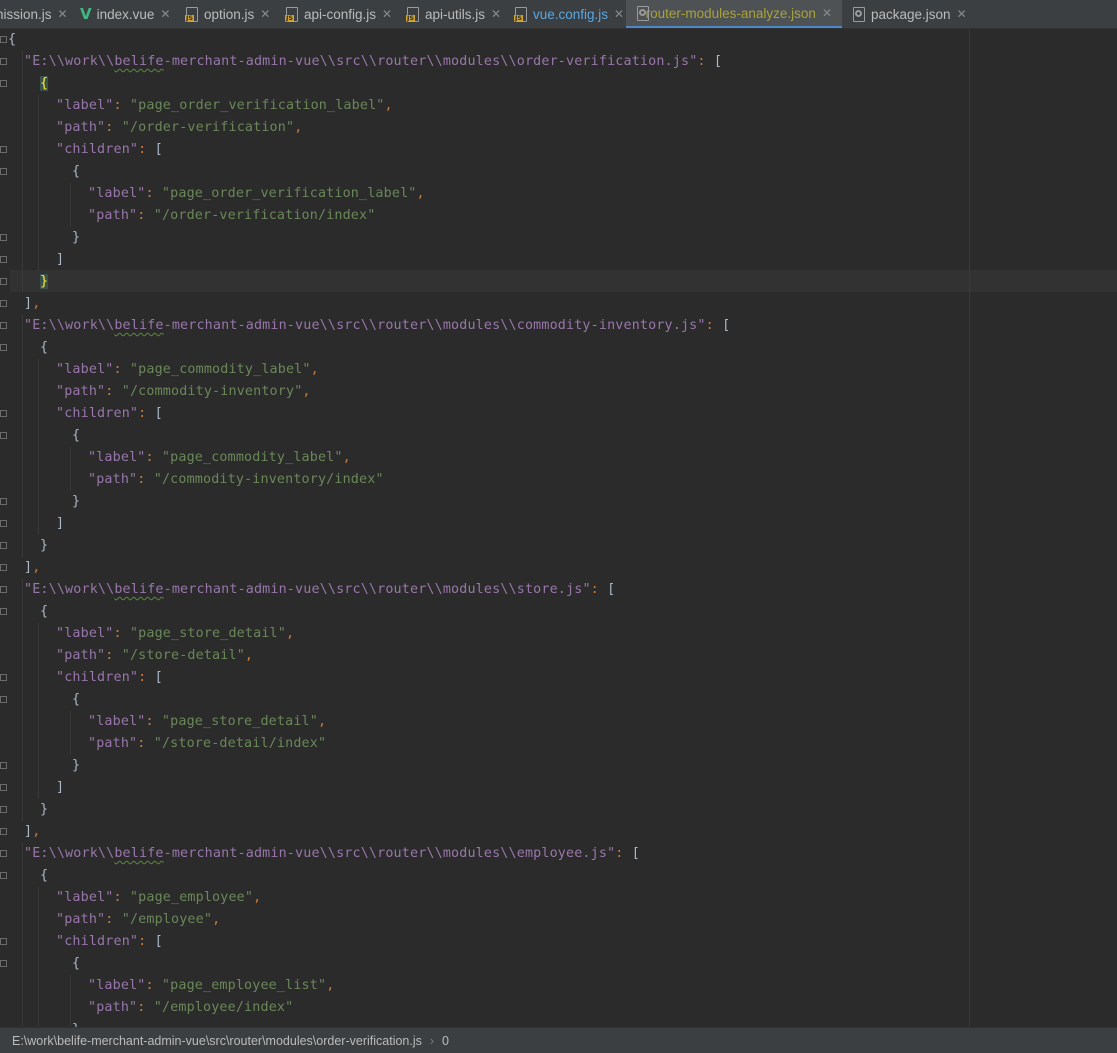  What do you see at coordinates (86, 14) in the screenshot?
I see `vue-file-icon: V` at bounding box center [86, 14].